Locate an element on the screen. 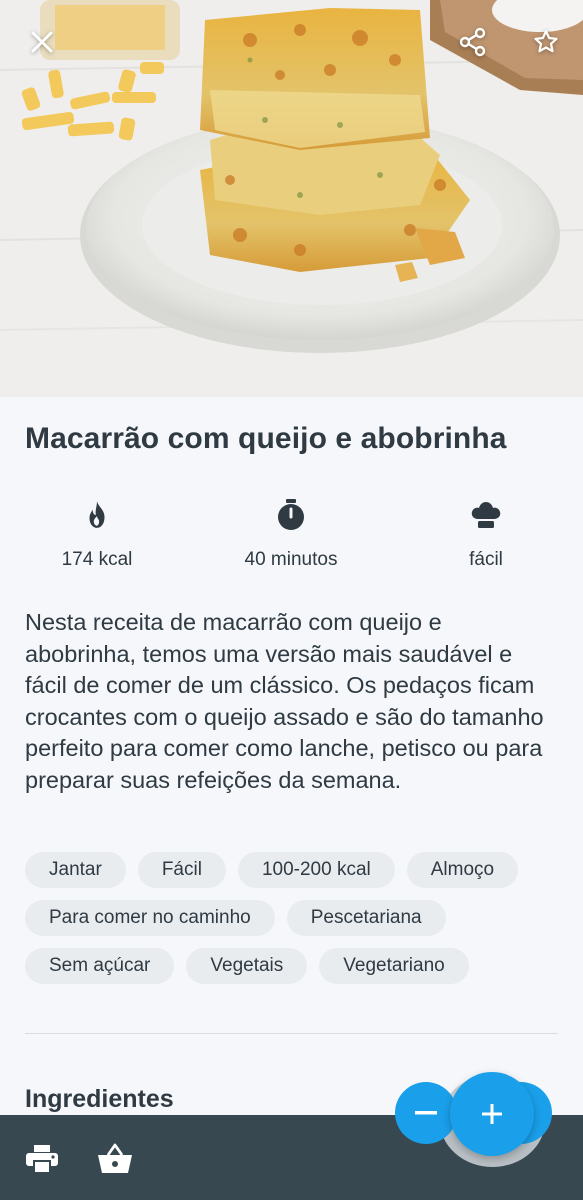 Image resolution: width=583 pixels, height=1200 pixels. tag-chip: Para comer no caminho is located at coordinates (150, 918).